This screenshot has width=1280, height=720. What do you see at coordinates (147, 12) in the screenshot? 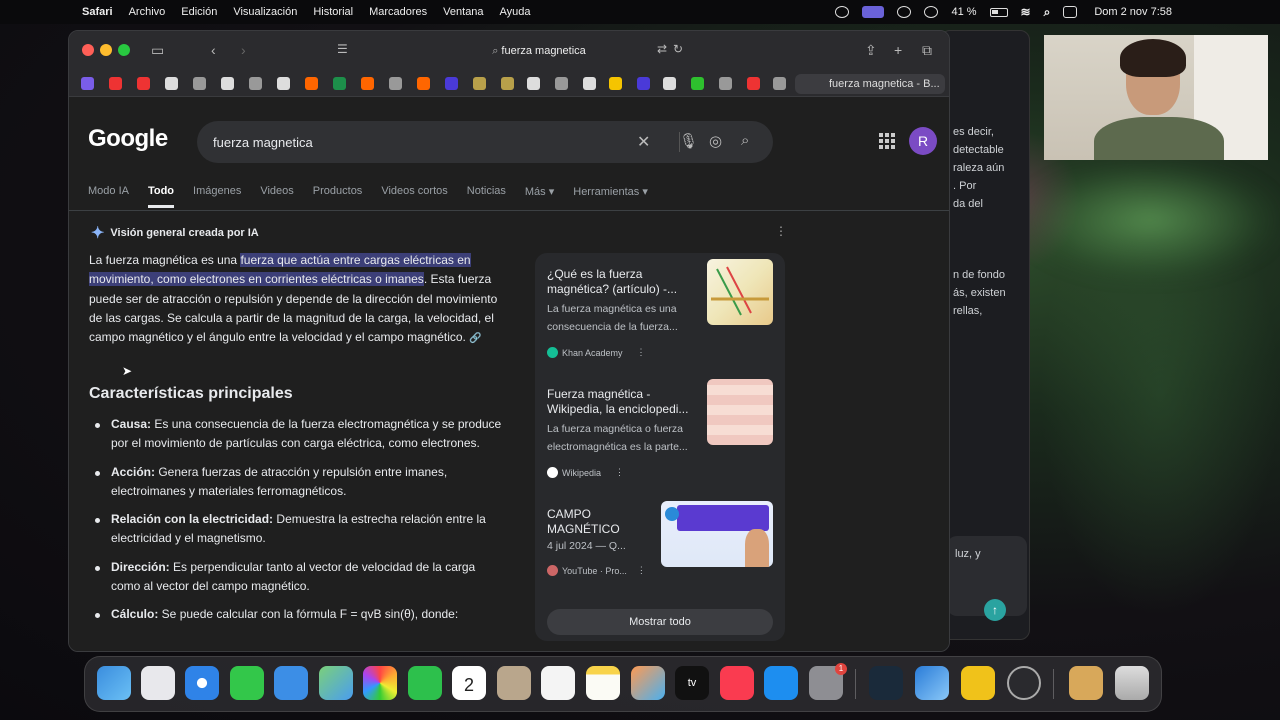
I see `menu-archivo: Archivo` at bounding box center [147, 12].